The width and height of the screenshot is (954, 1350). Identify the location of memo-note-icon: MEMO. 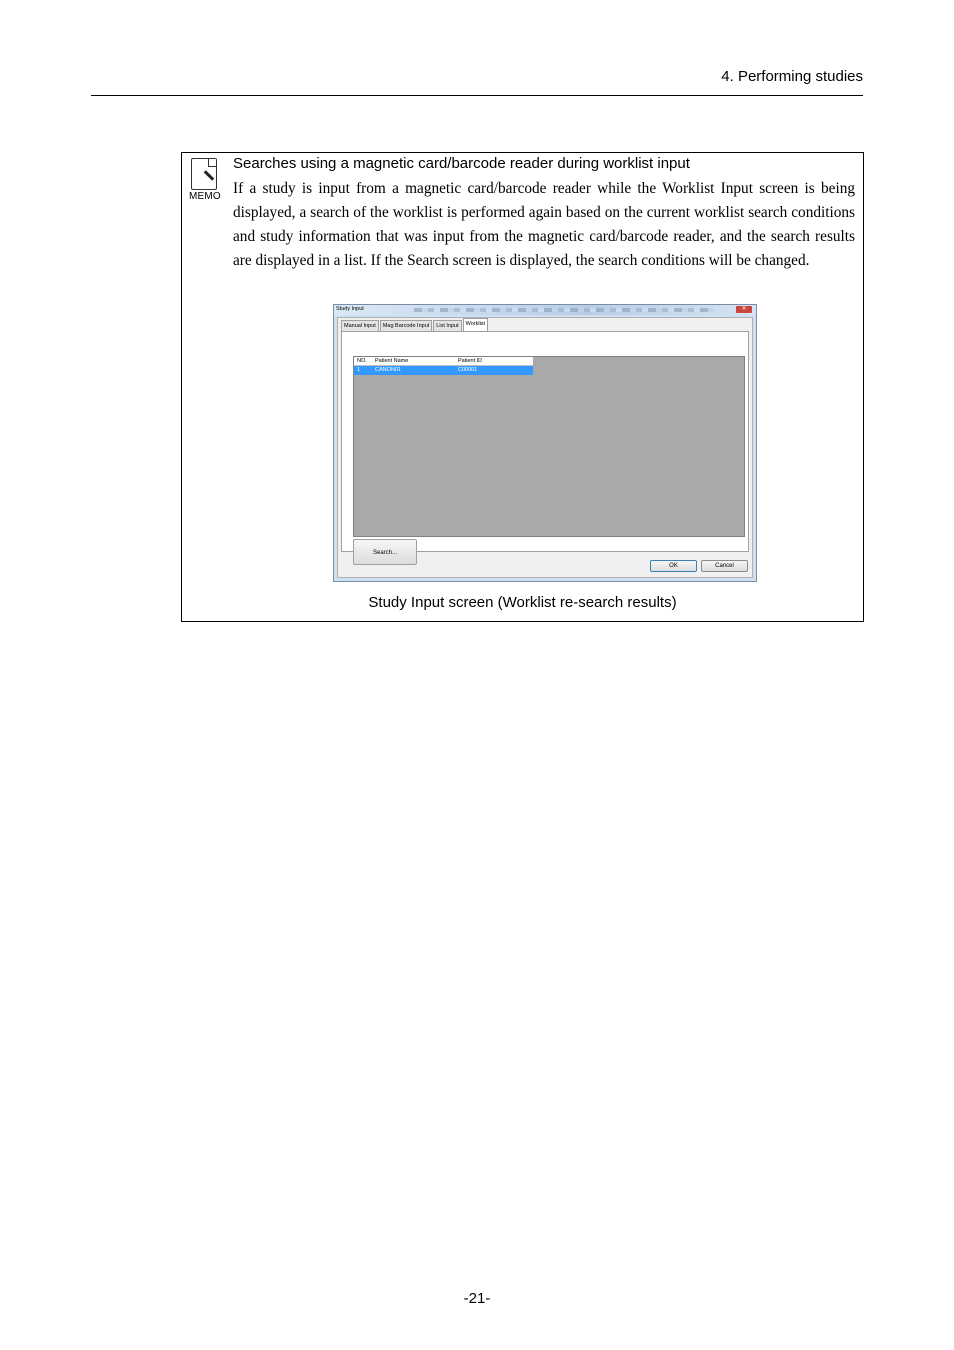
(205, 181).